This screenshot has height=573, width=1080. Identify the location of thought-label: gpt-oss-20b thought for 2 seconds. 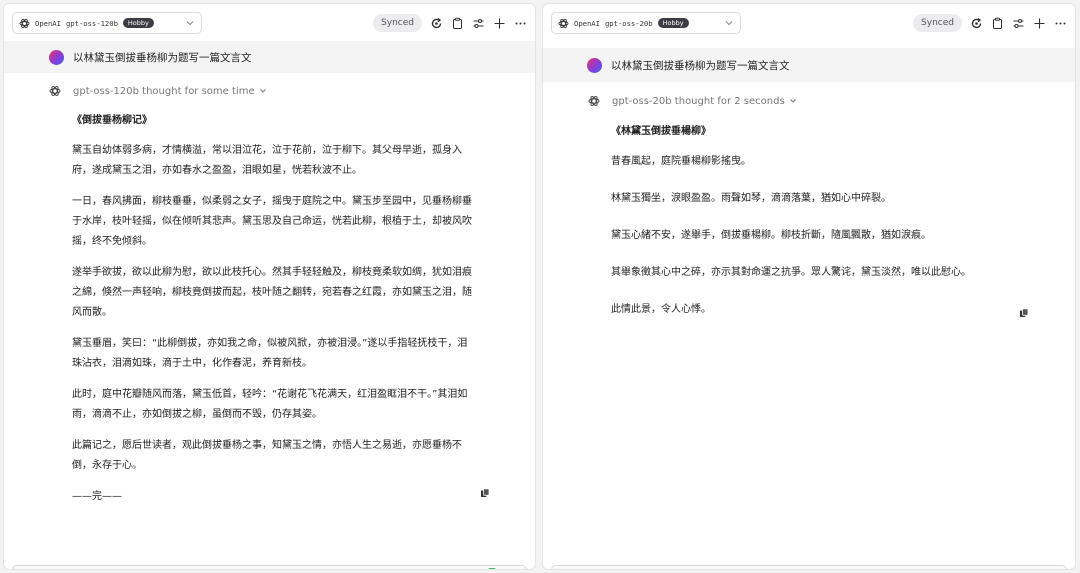
(698, 101).